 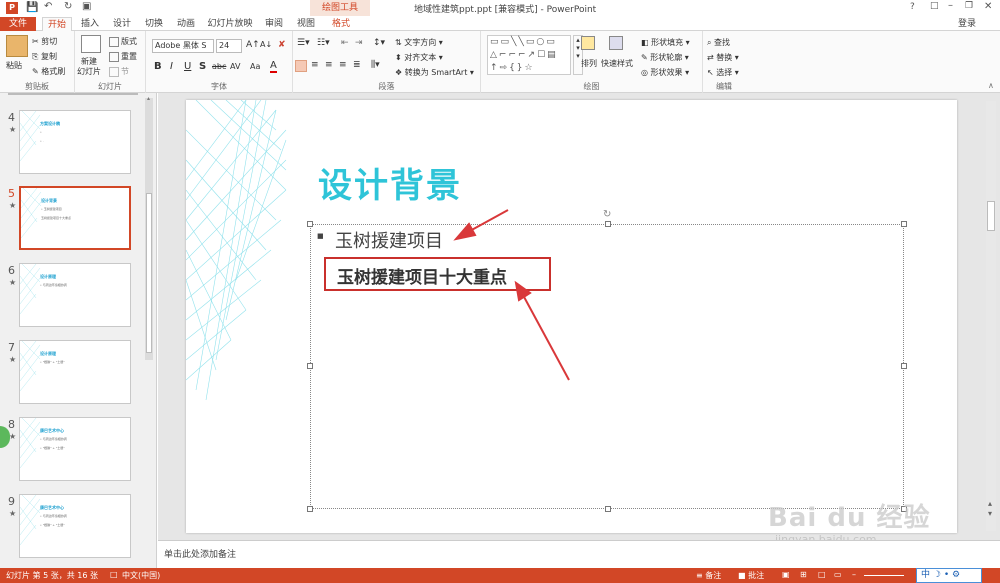 What do you see at coordinates (148, 98) in the screenshot?
I see `scroll-up-icon: ▴` at bounding box center [148, 98].